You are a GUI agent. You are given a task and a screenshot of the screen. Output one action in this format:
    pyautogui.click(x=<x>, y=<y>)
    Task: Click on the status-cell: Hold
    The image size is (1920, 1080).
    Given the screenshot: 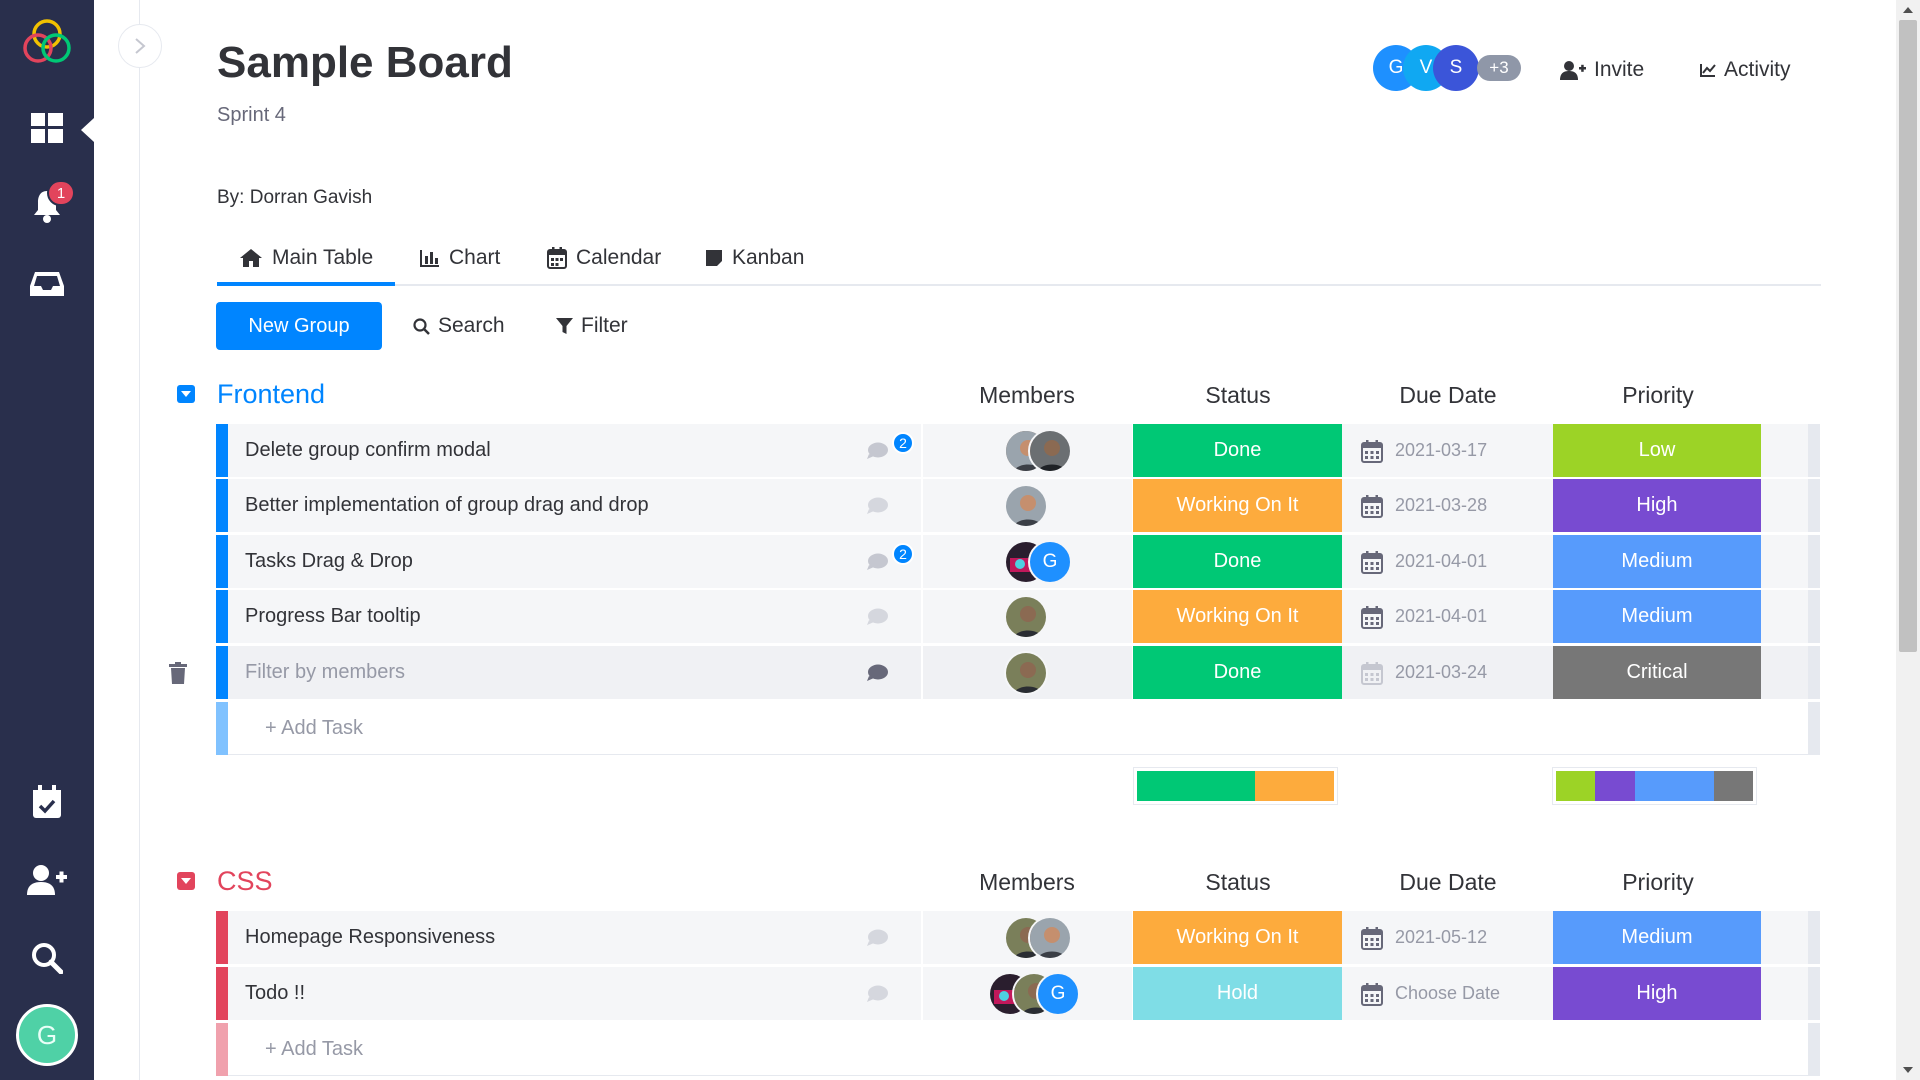 What is the action you would take?
    pyautogui.click(x=1237, y=993)
    